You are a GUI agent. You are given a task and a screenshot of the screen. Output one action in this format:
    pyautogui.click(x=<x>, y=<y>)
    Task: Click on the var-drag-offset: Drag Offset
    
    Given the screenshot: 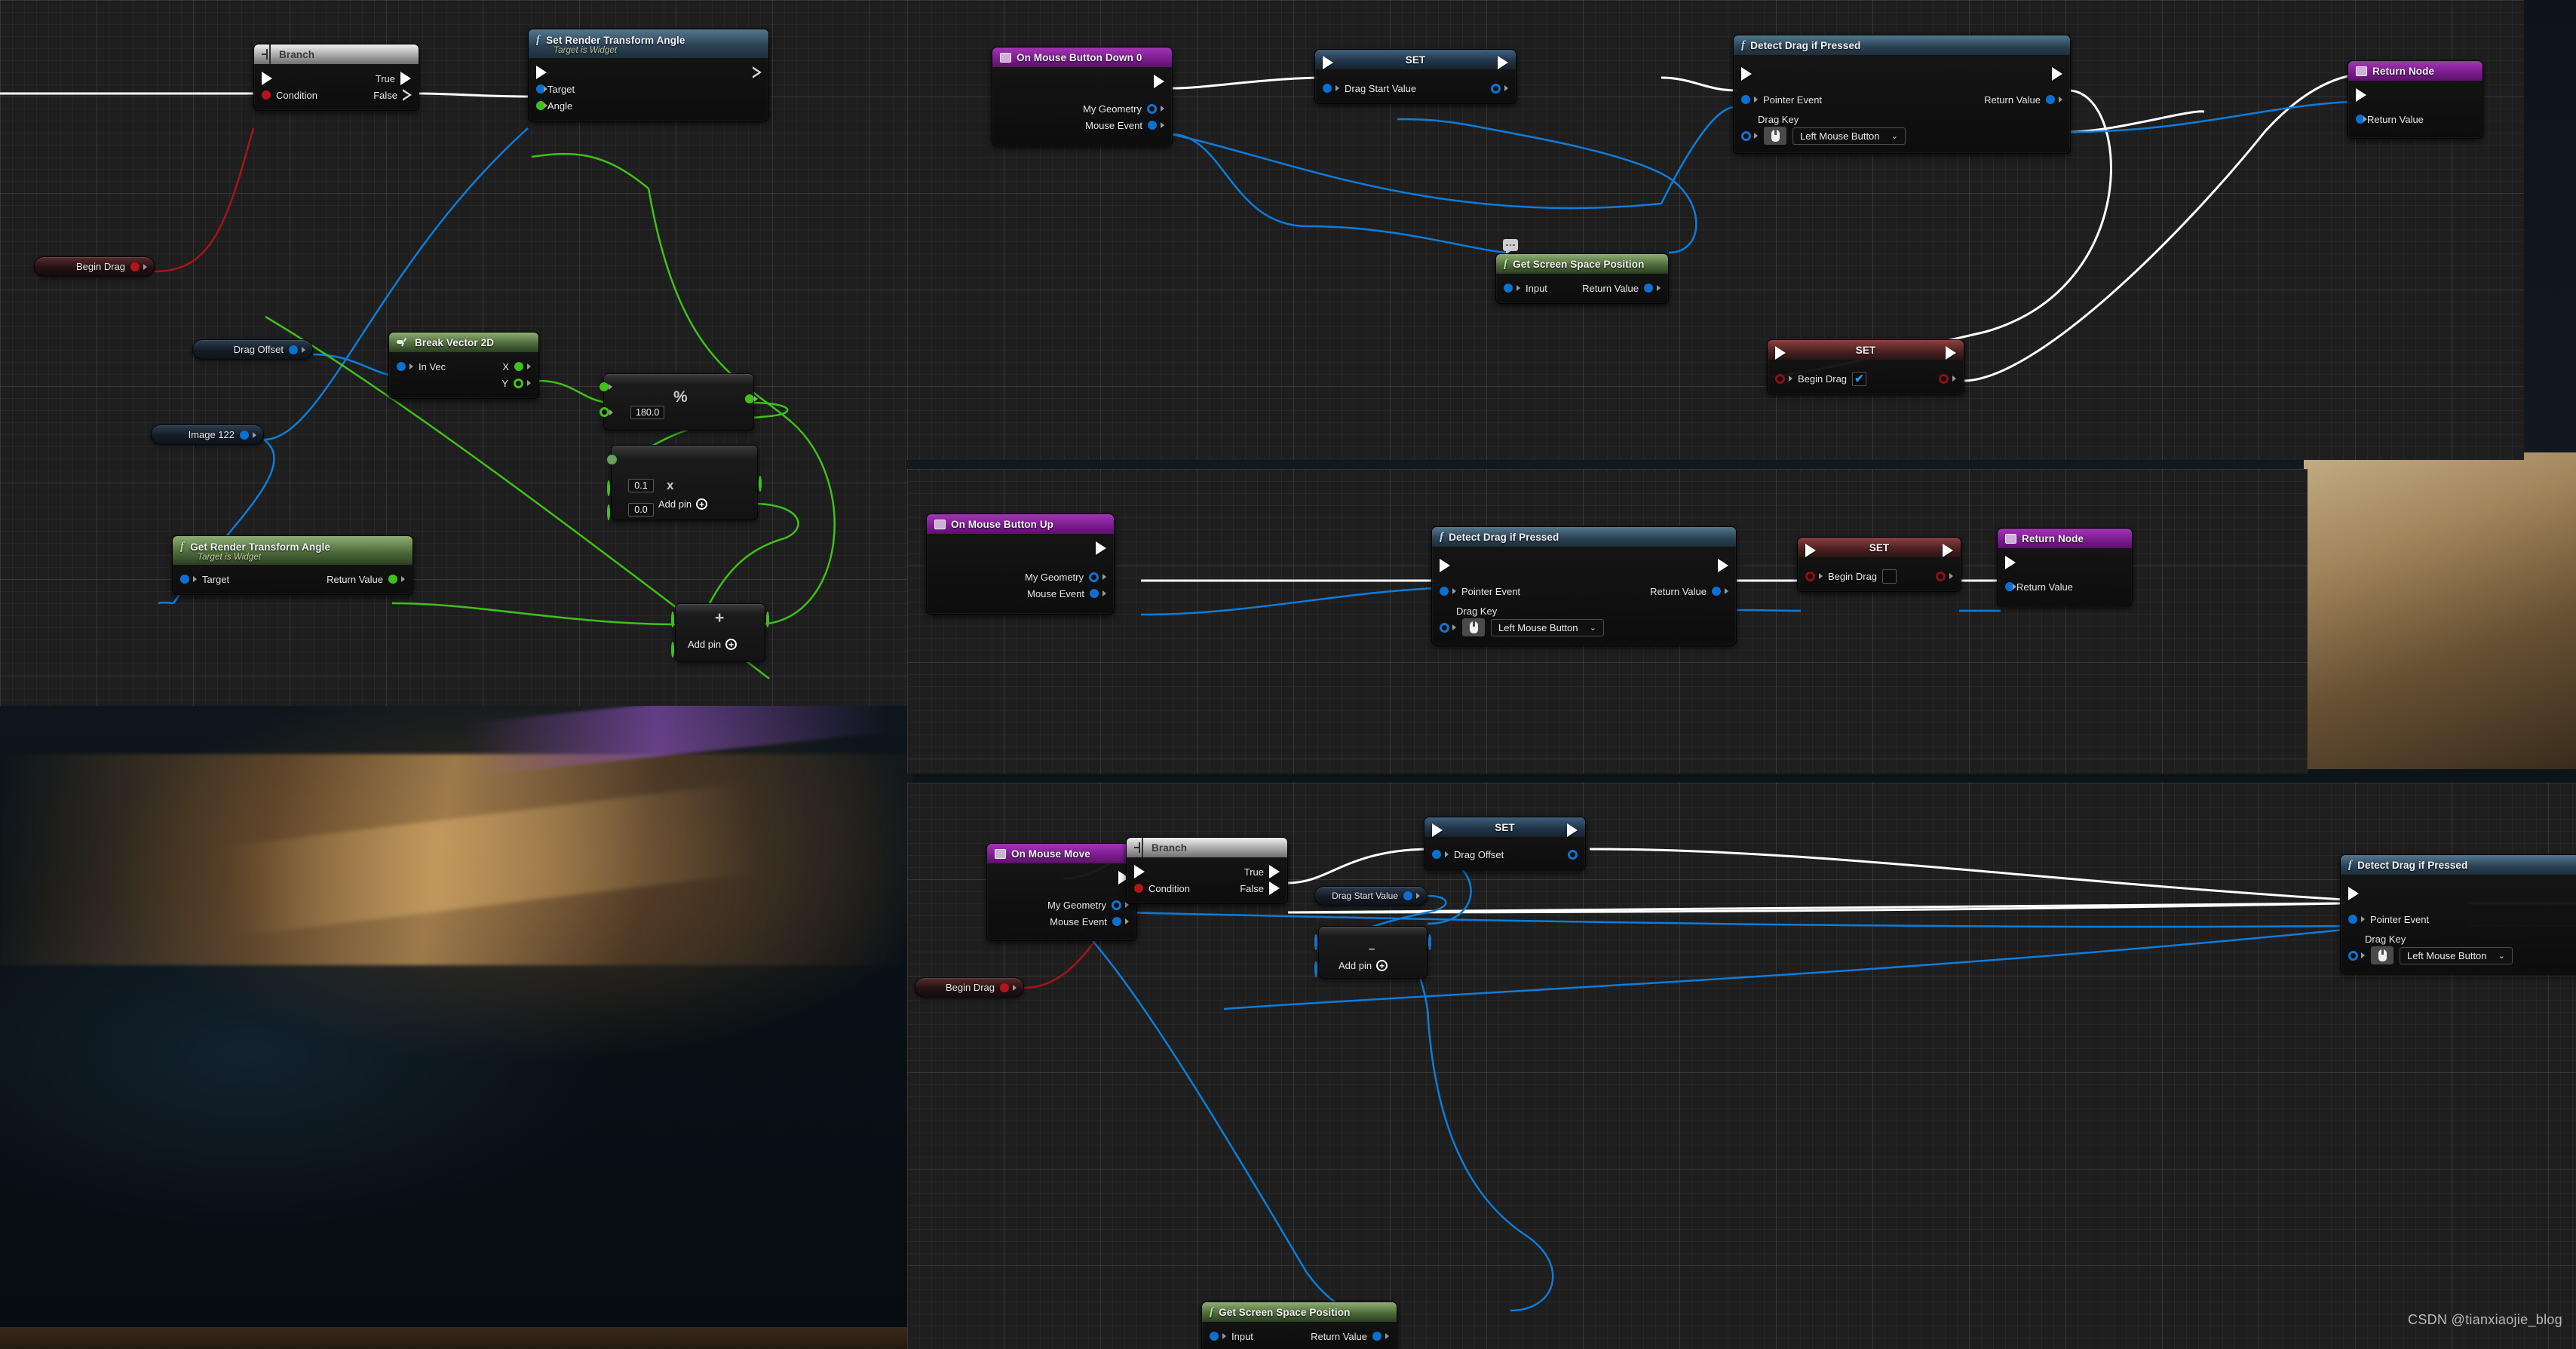 What is the action you would take?
    pyautogui.click(x=252, y=350)
    